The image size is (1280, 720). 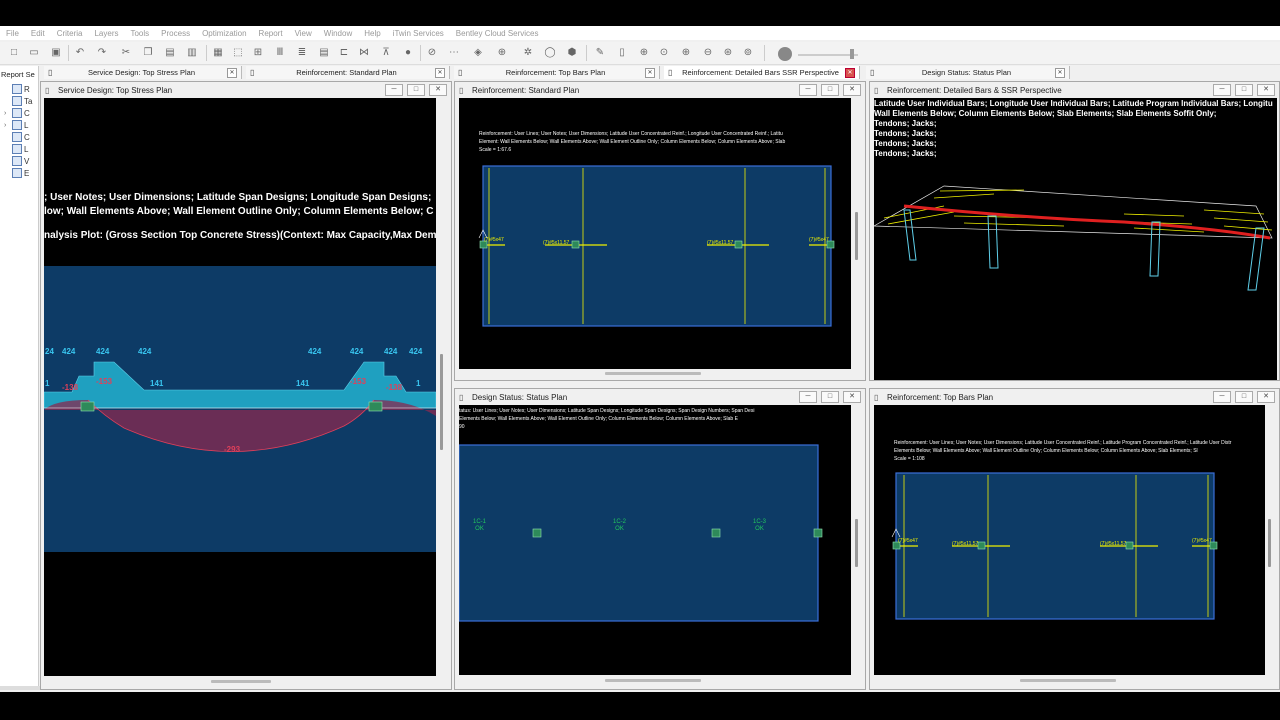 What do you see at coordinates (818, 533) in the screenshot?
I see `column-marker` at bounding box center [818, 533].